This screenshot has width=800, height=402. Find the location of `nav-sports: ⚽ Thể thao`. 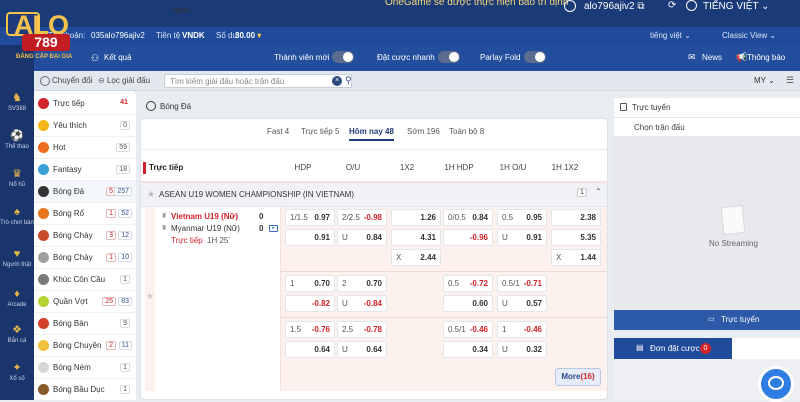

nav-sports: ⚽ Thể thao is located at coordinates (17, 140).